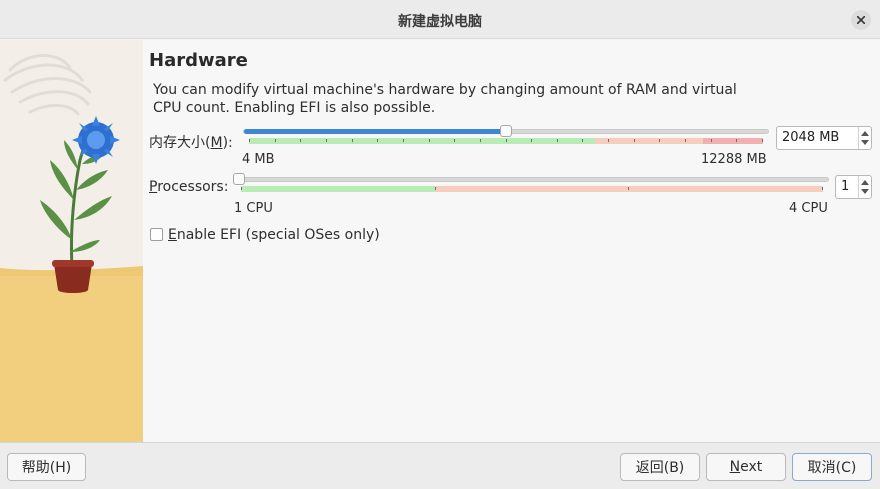 This screenshot has width=880, height=489. I want to click on processors-scale-warning, so click(629, 189).